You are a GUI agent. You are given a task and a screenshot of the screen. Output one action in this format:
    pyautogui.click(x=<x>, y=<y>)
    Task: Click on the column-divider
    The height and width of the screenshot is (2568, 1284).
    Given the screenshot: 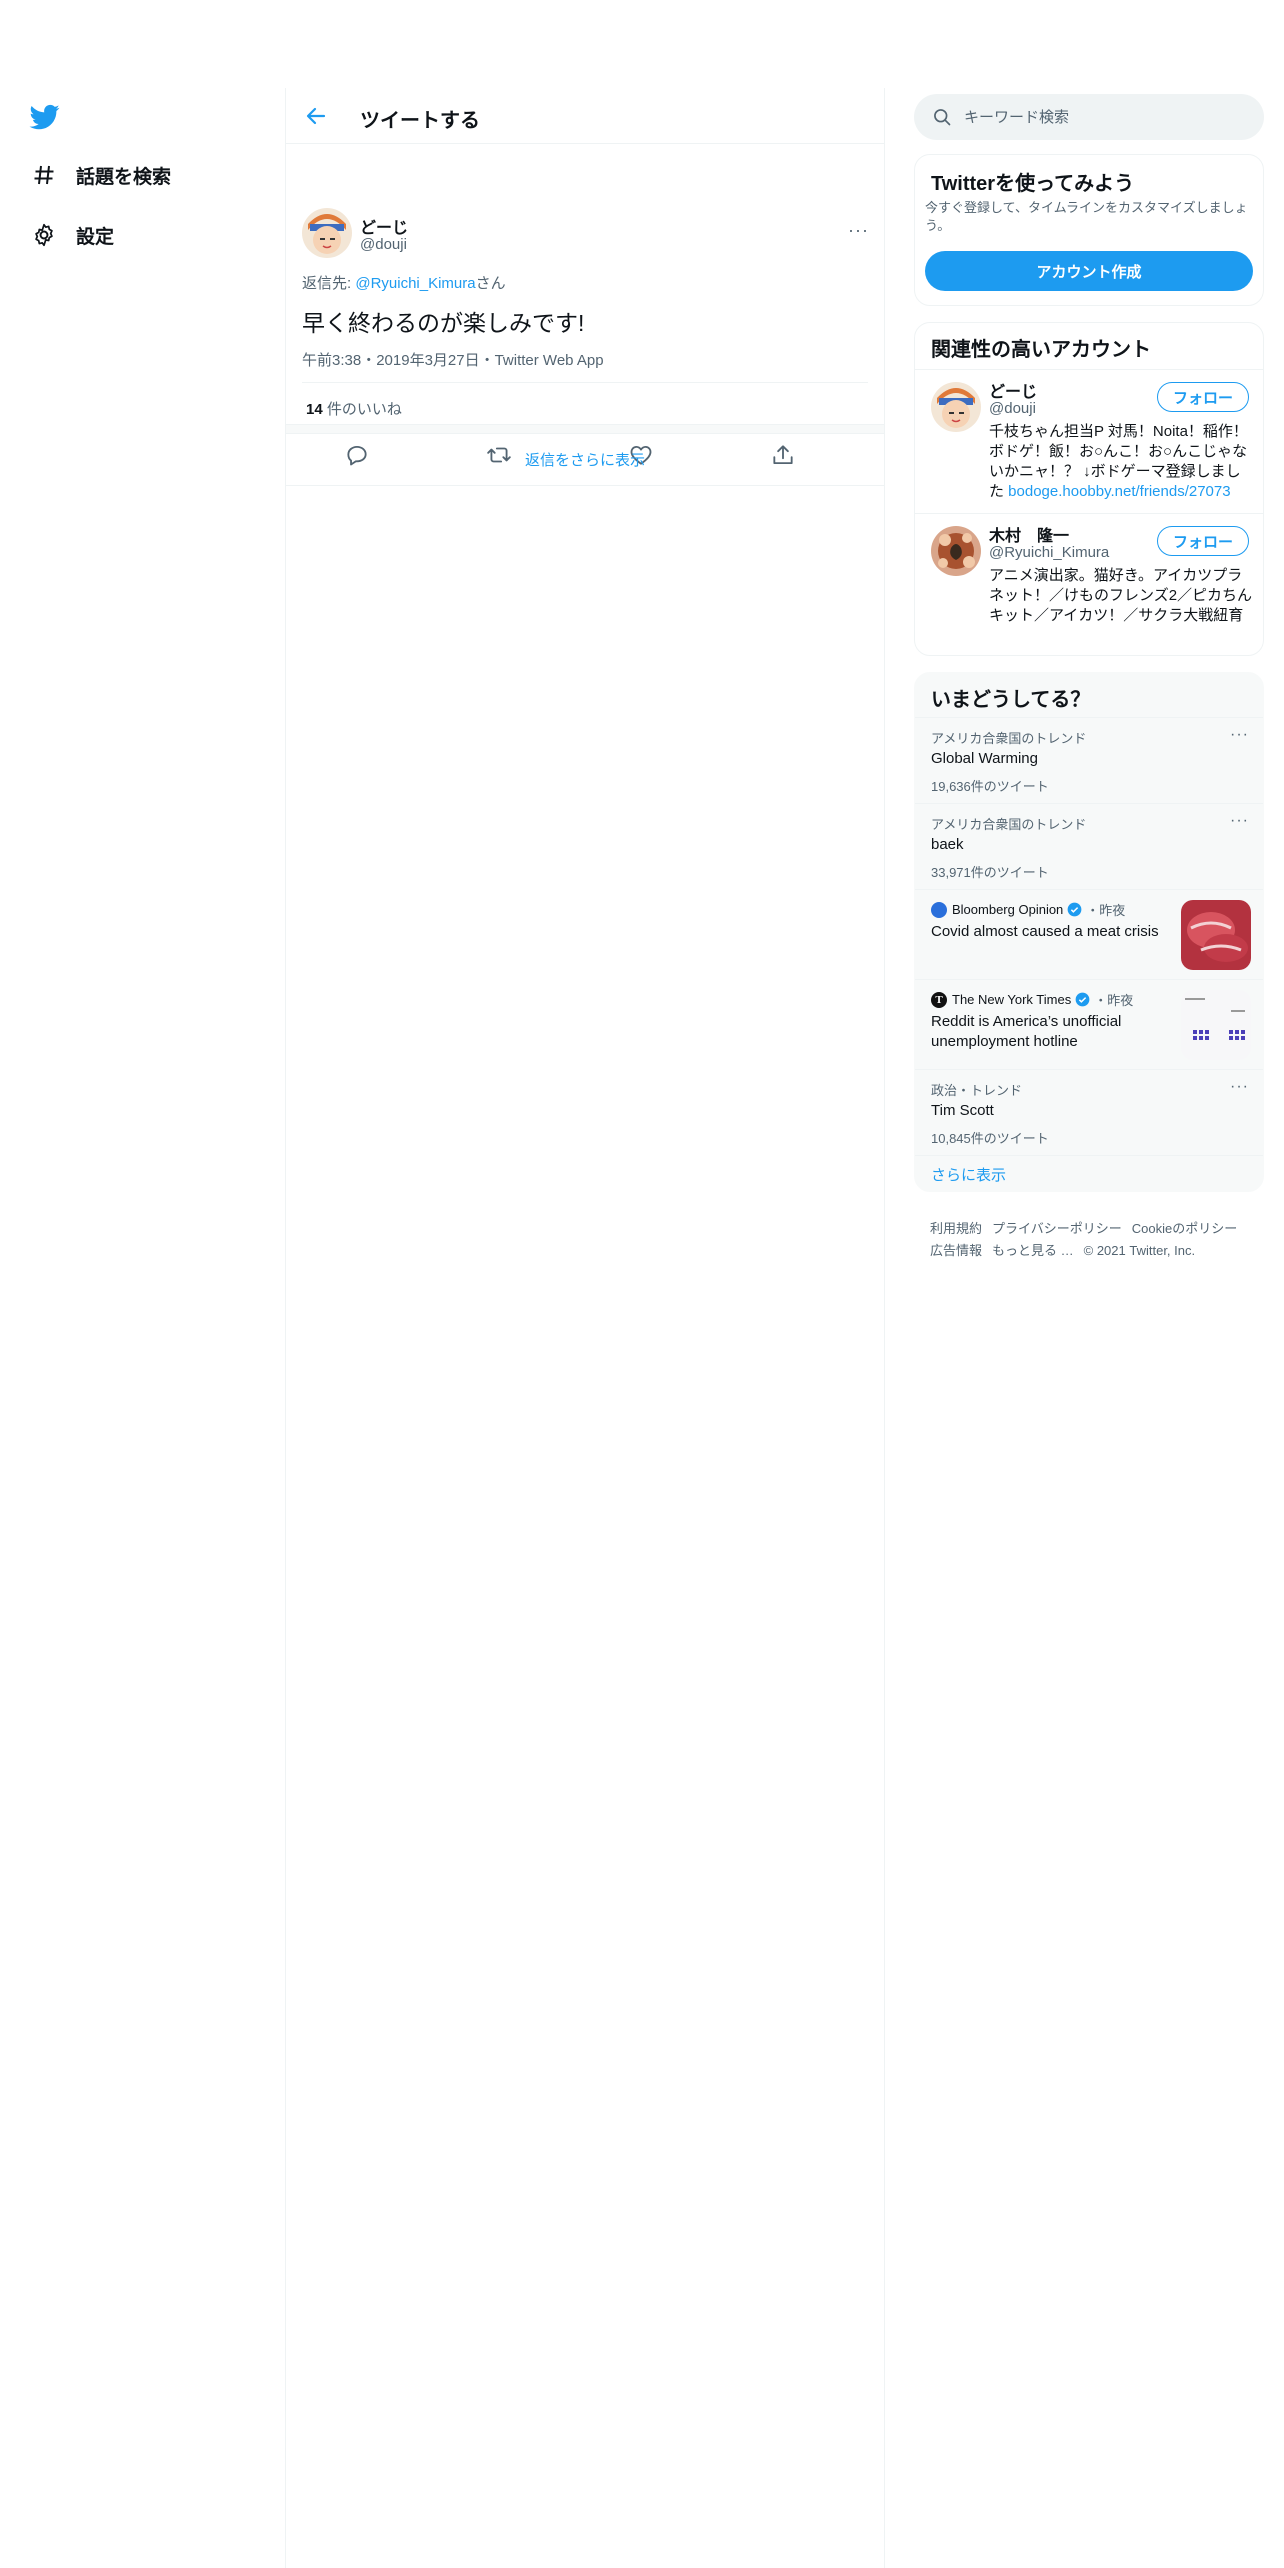 What is the action you would take?
    pyautogui.click(x=884, y=1328)
    